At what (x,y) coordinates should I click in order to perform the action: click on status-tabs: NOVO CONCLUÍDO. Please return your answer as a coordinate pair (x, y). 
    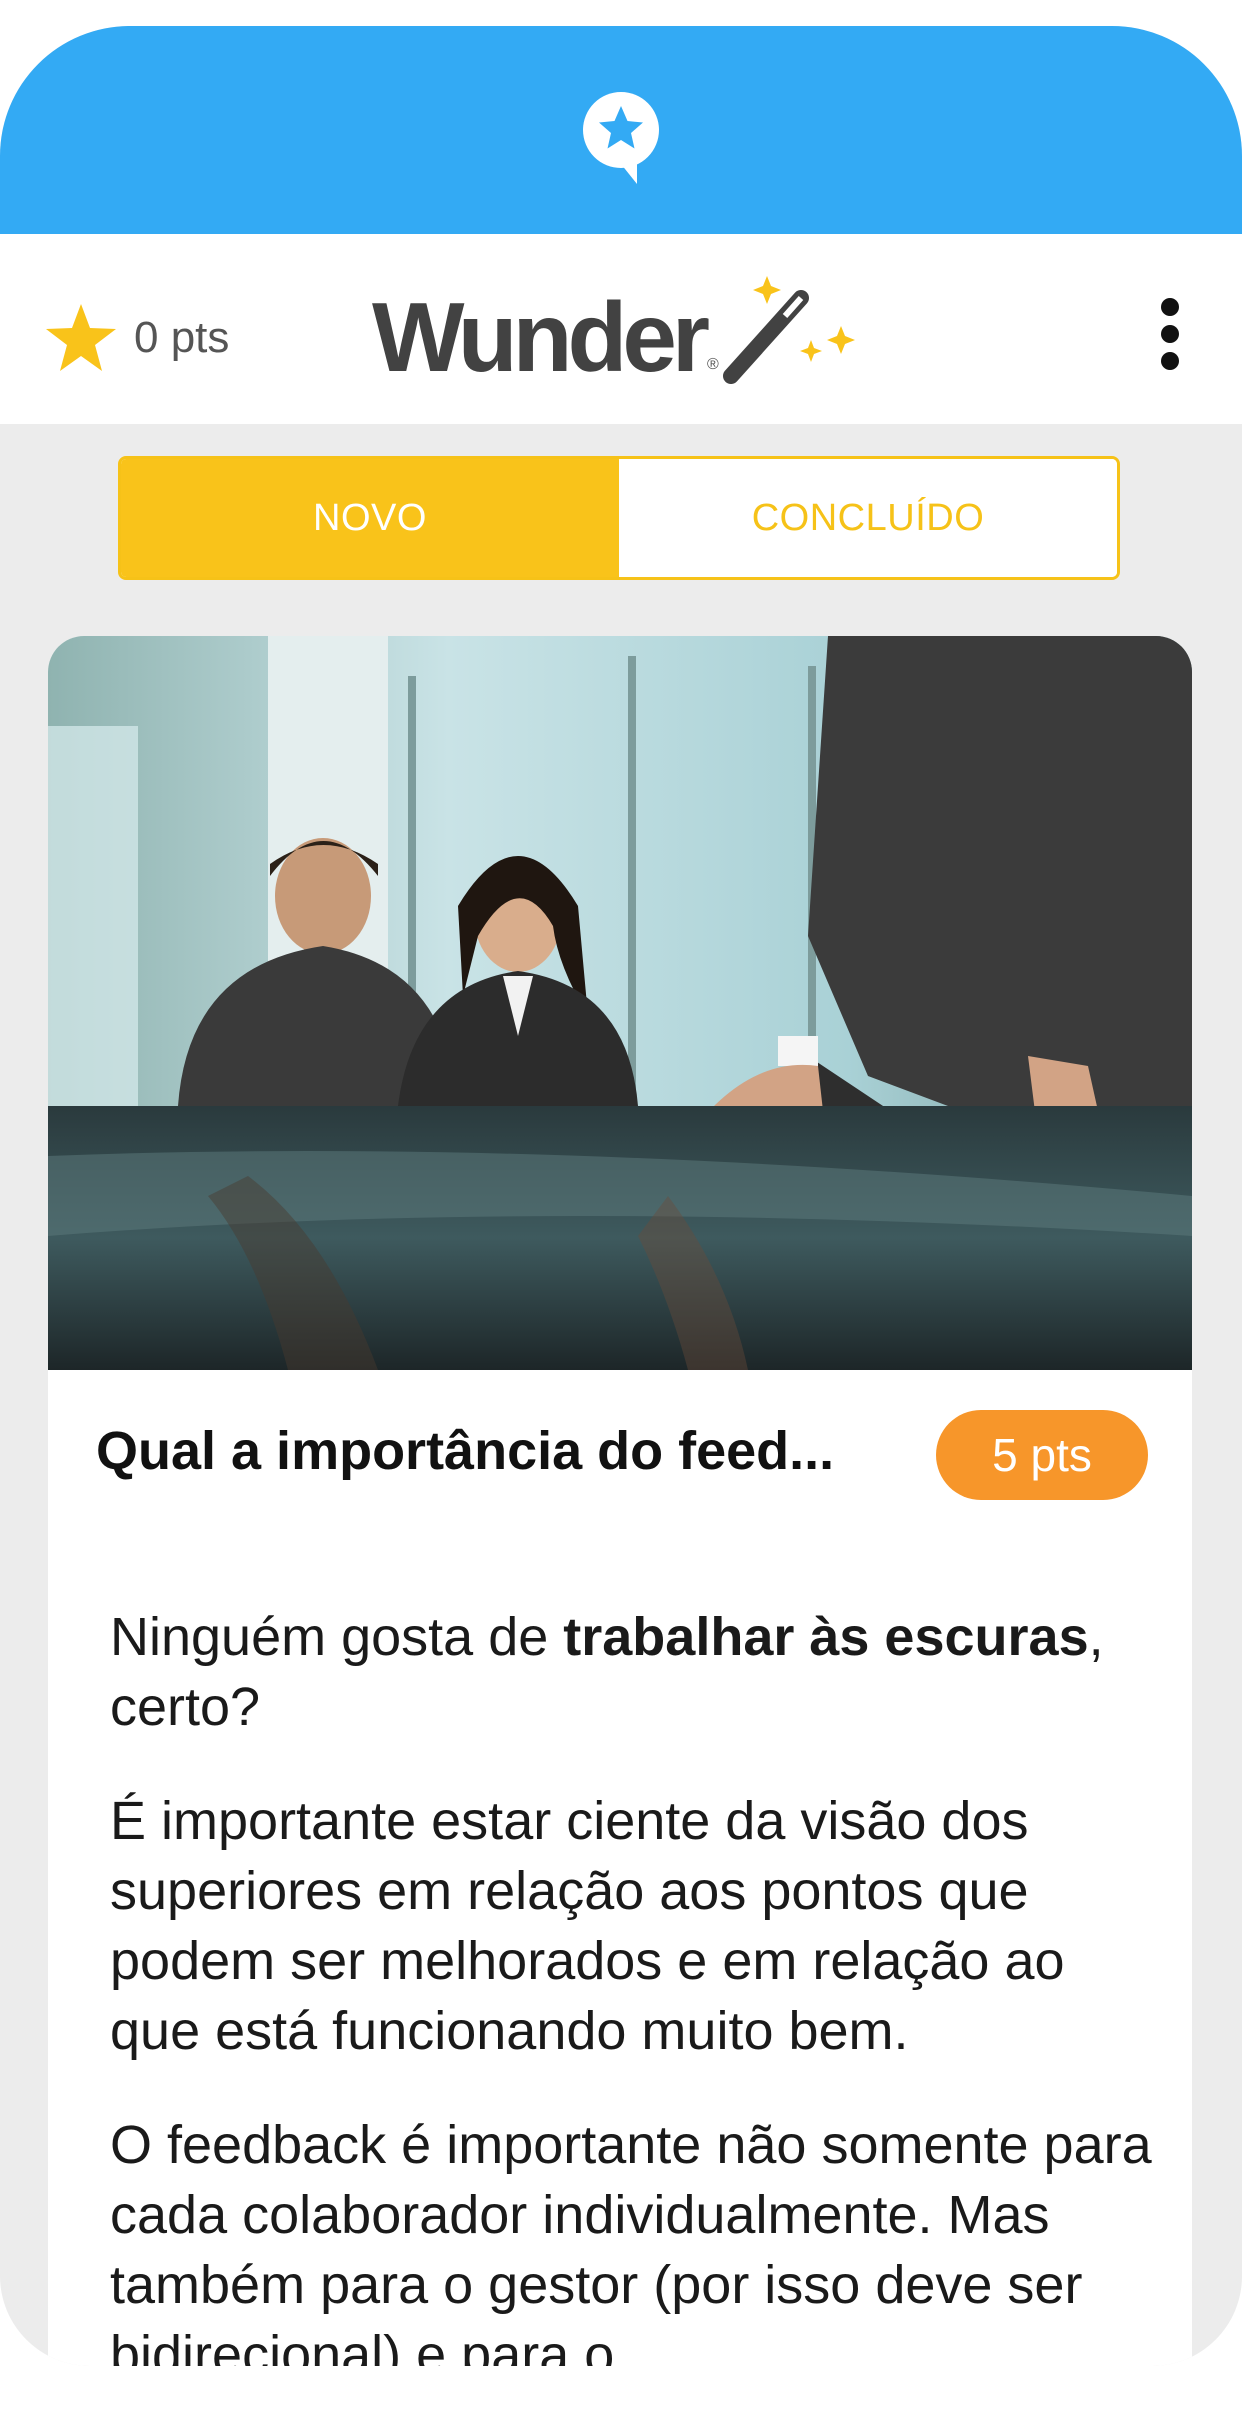
    Looking at the image, I should click on (619, 518).